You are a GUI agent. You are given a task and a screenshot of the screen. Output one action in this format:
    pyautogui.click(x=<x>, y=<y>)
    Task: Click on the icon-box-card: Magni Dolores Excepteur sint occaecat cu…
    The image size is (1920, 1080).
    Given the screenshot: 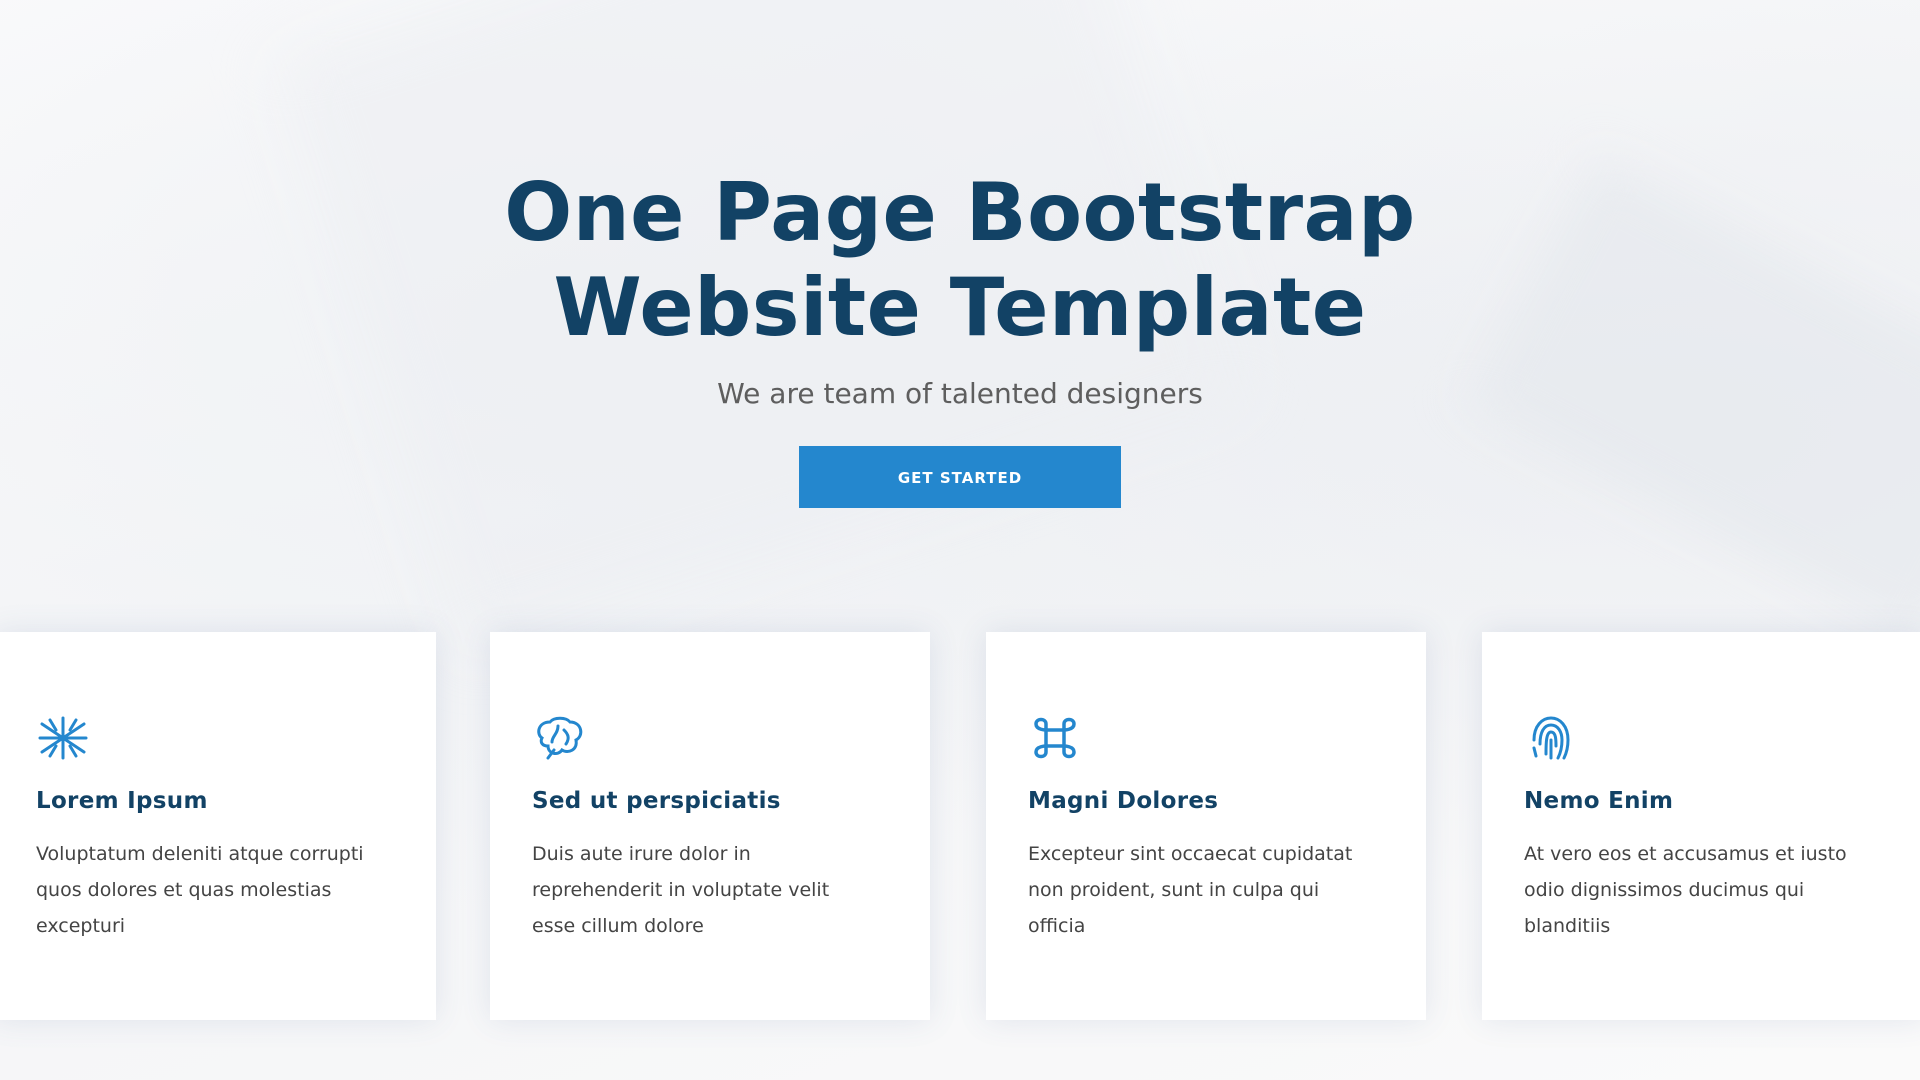 What is the action you would take?
    pyautogui.click(x=1206, y=826)
    